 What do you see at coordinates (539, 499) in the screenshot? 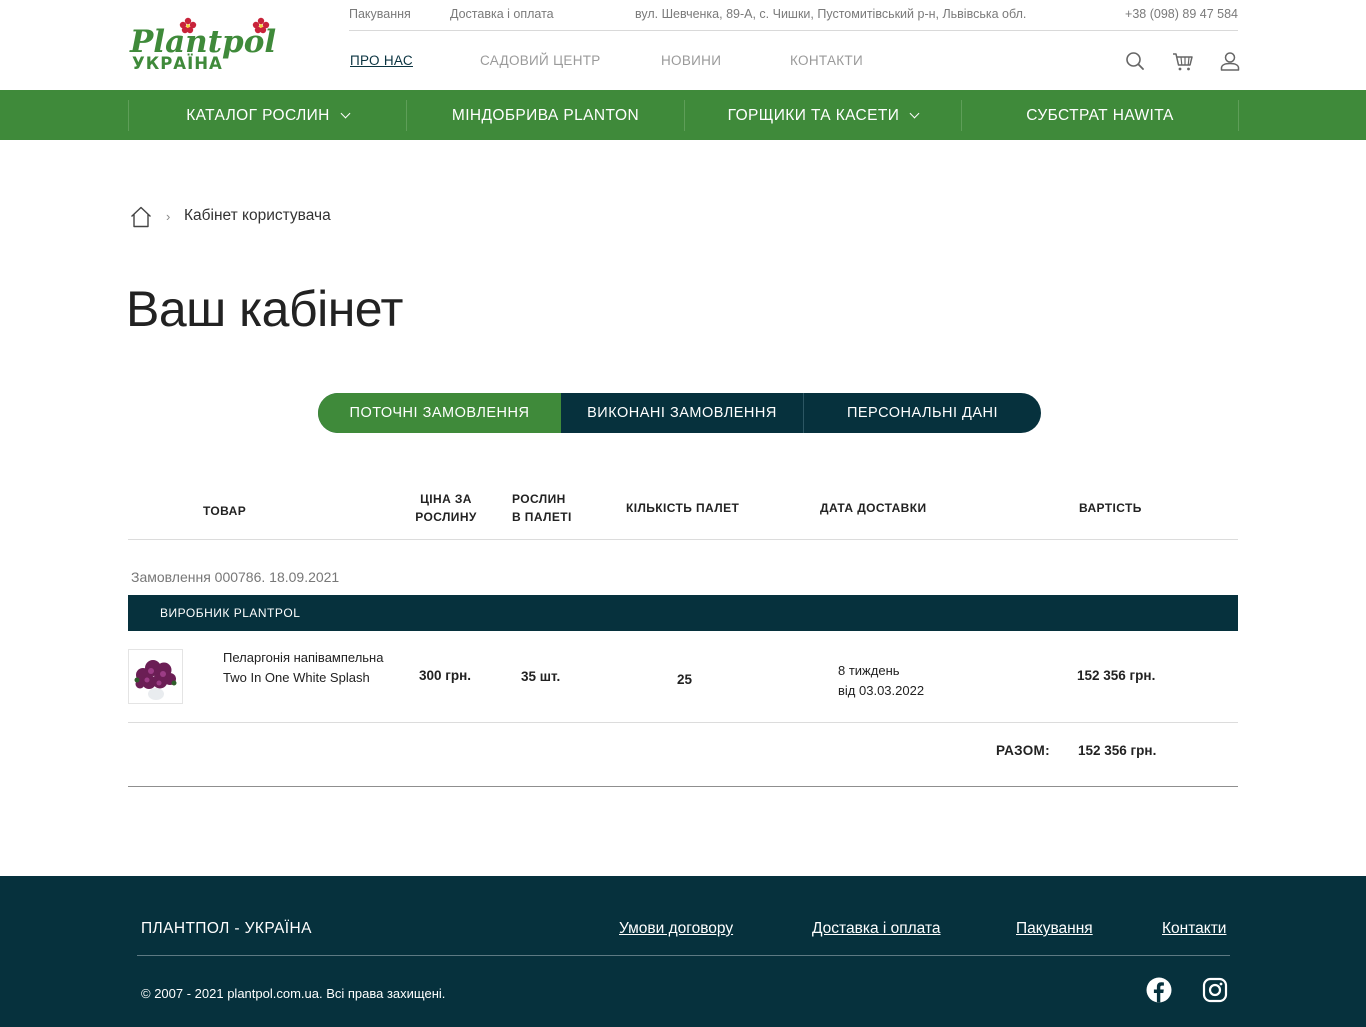
I see `header-per-pallet-line1: РОСЛИН` at bounding box center [539, 499].